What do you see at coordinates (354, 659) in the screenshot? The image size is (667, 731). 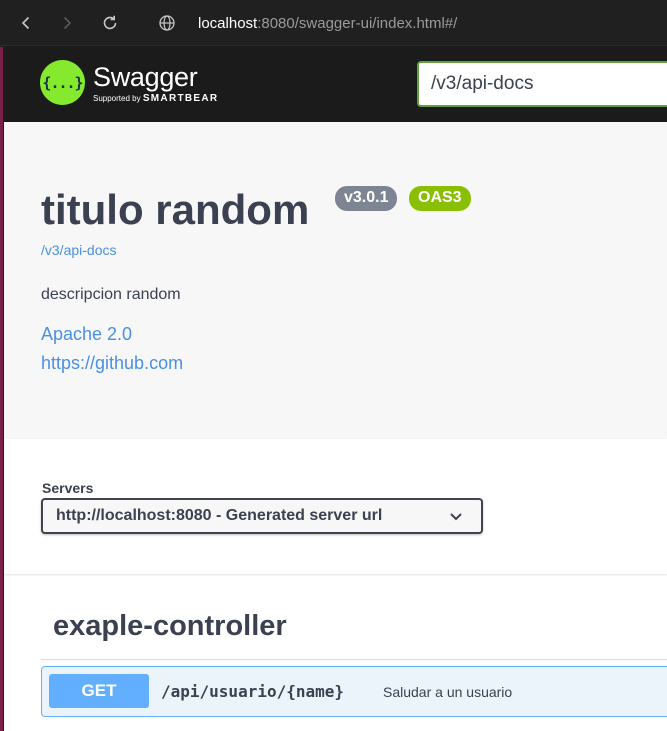 I see `tag-divider` at bounding box center [354, 659].